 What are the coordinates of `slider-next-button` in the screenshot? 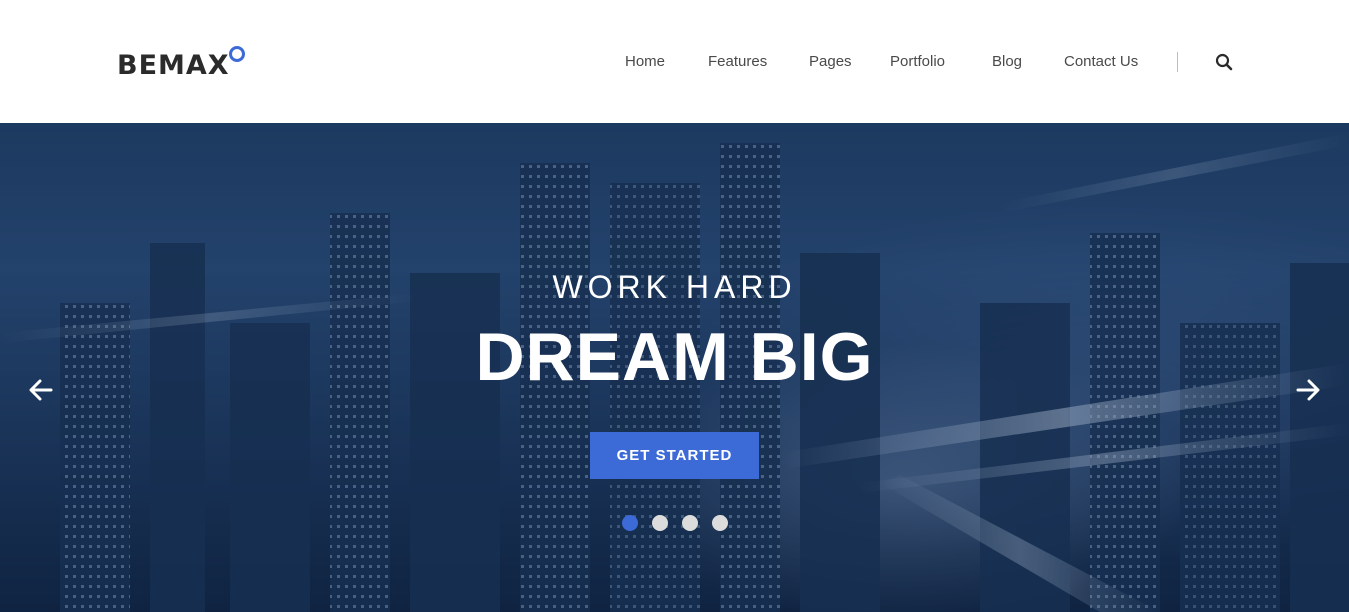 It's located at (1308, 390).